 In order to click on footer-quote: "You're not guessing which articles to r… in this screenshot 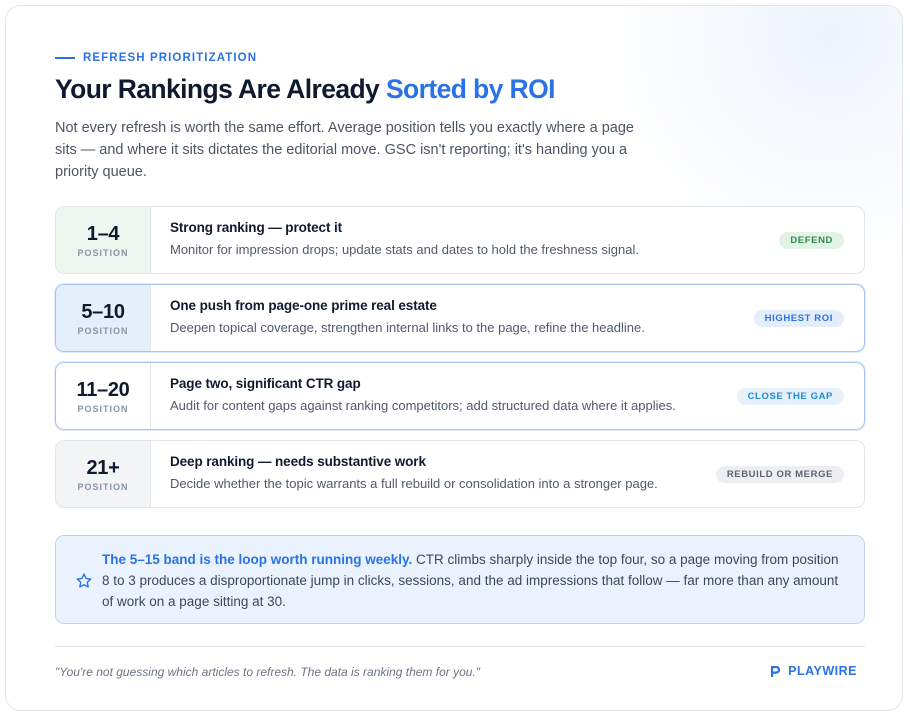, I will do `click(268, 672)`.